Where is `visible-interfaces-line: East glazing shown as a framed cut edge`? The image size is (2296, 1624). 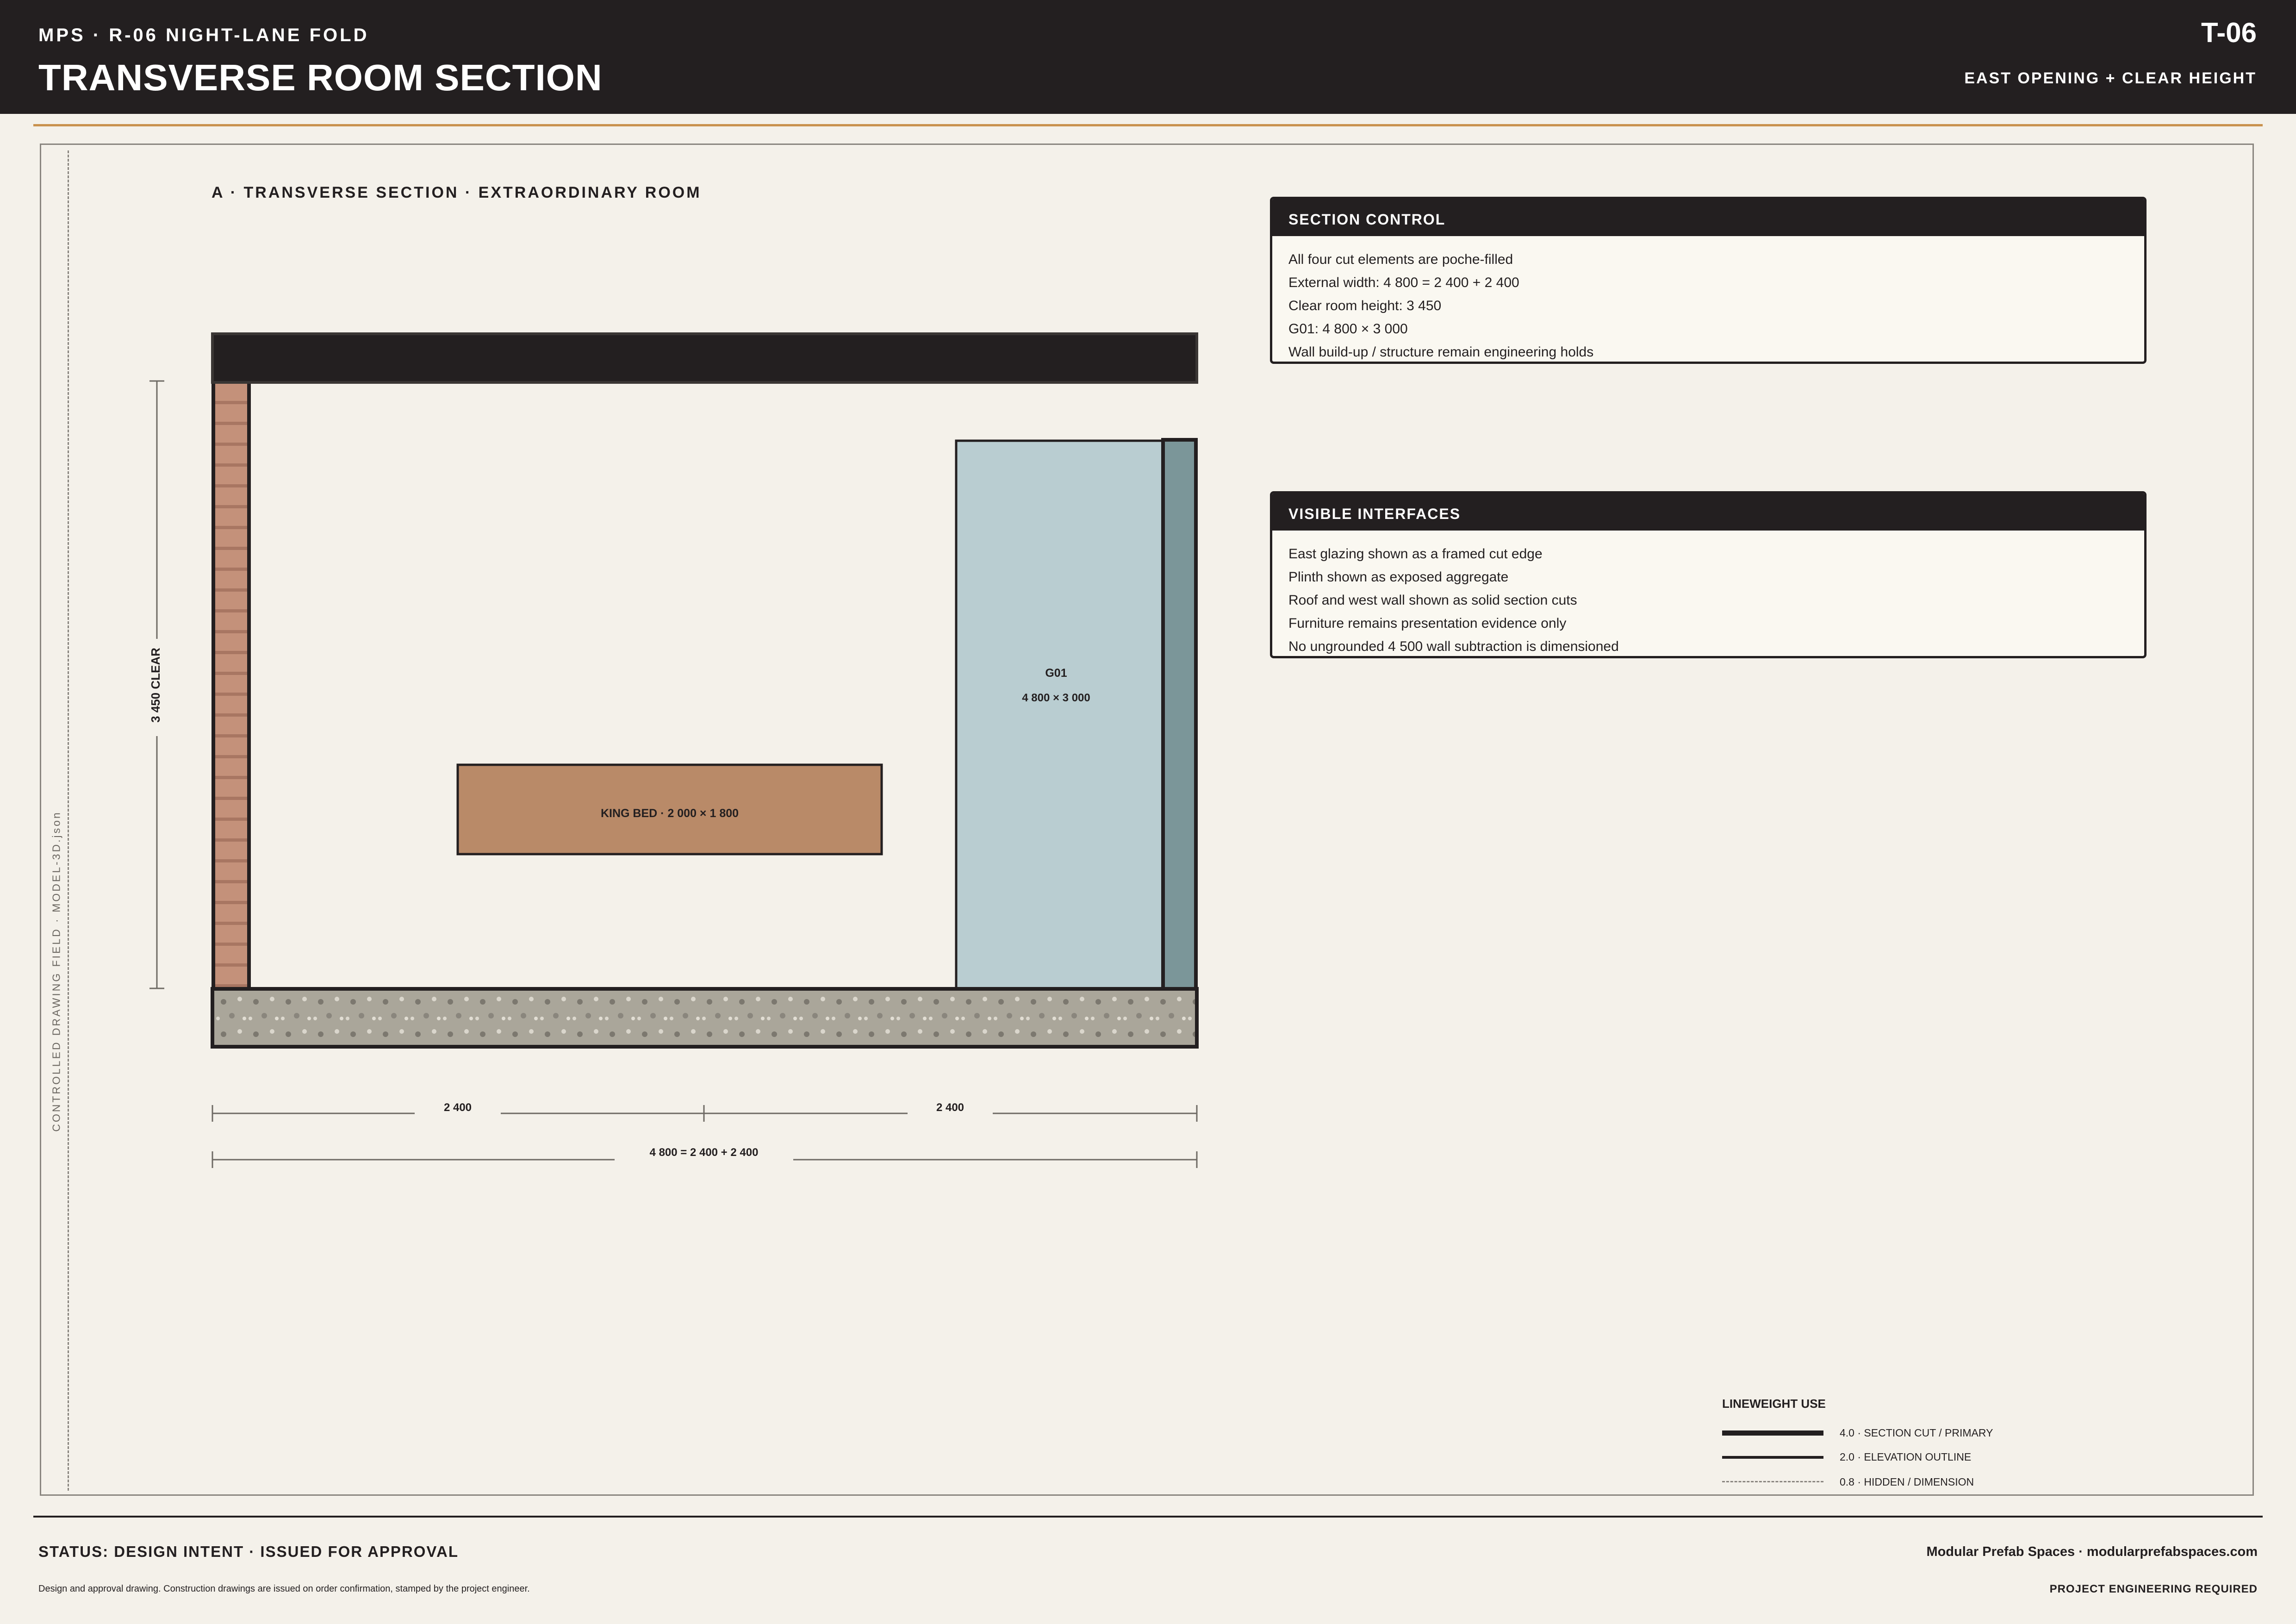
visible-interfaces-line: East glazing shown as a framed cut edge is located at coordinates (1415, 554).